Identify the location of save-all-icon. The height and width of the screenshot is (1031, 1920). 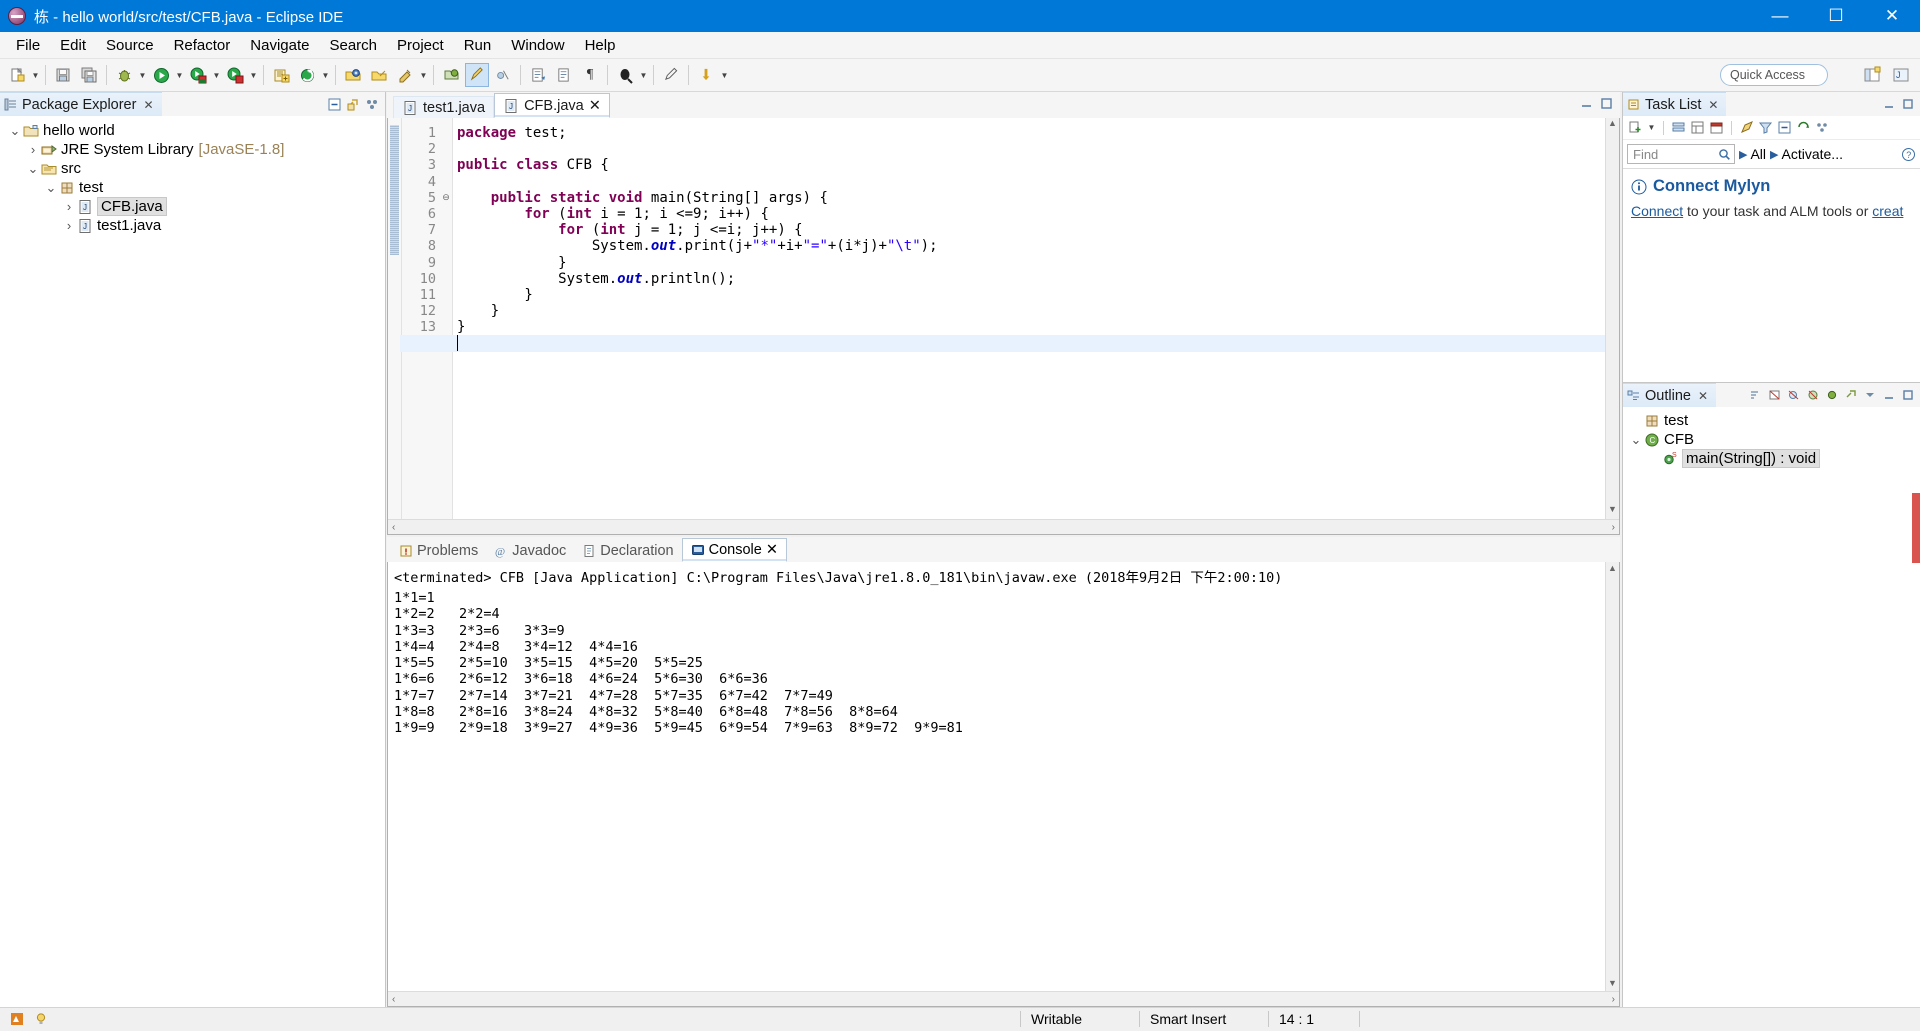
(89, 75).